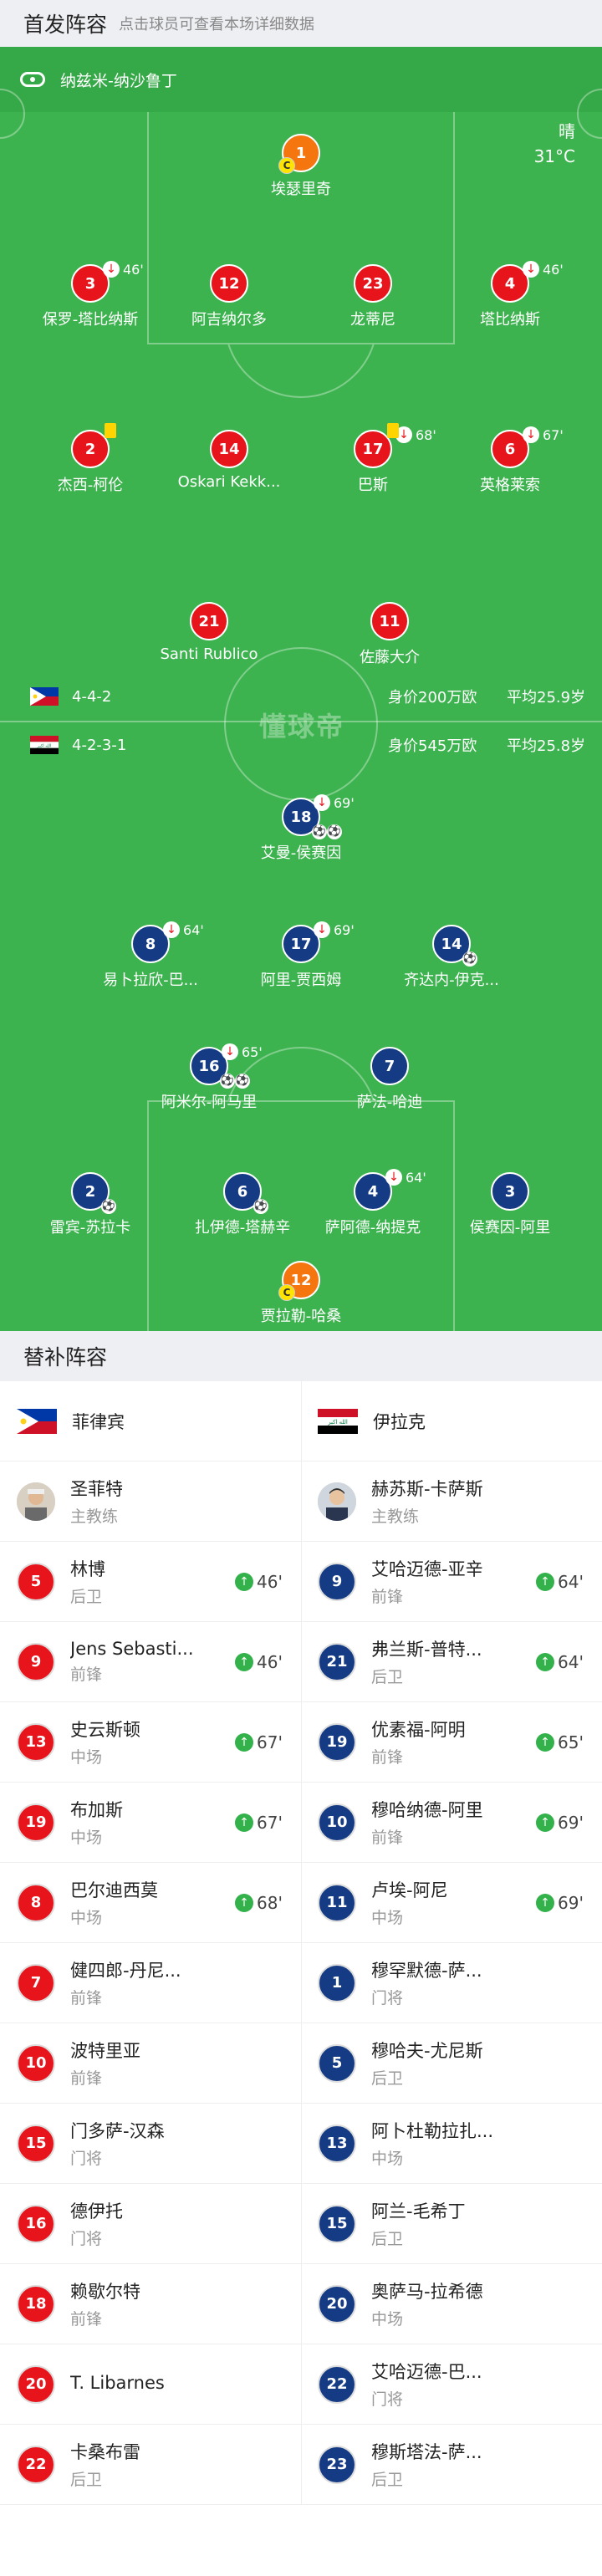 This screenshot has width=602, height=2576. Describe the element at coordinates (229, 283) in the screenshot. I see `player-number-badge: 12` at that location.